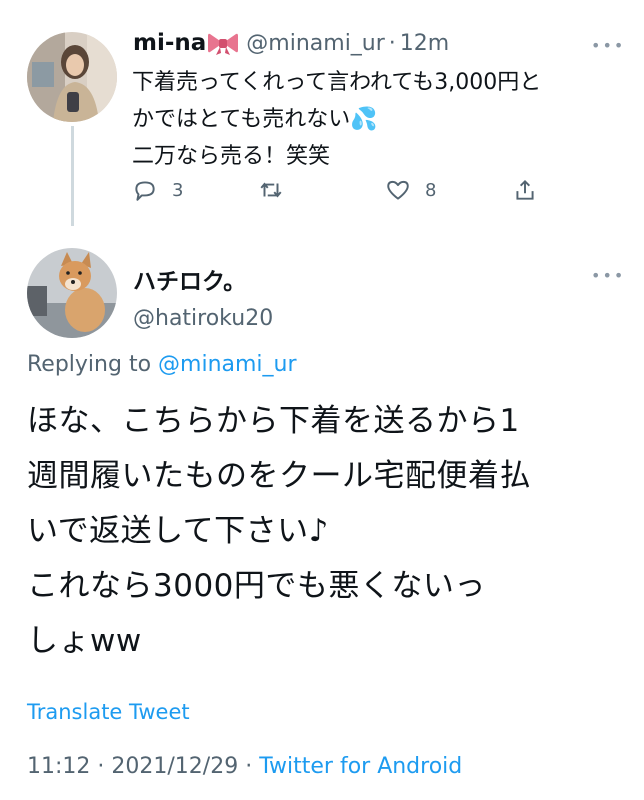 The image size is (644, 800). I want to click on translate-tweet-link: Translate Tweet, so click(108, 712).